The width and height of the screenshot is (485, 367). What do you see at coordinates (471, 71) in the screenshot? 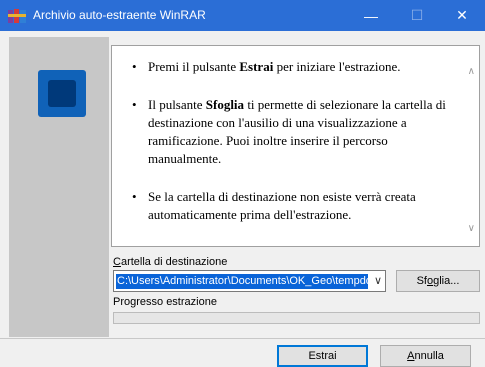
I see `chevron-up-icon: ∧` at bounding box center [471, 71].